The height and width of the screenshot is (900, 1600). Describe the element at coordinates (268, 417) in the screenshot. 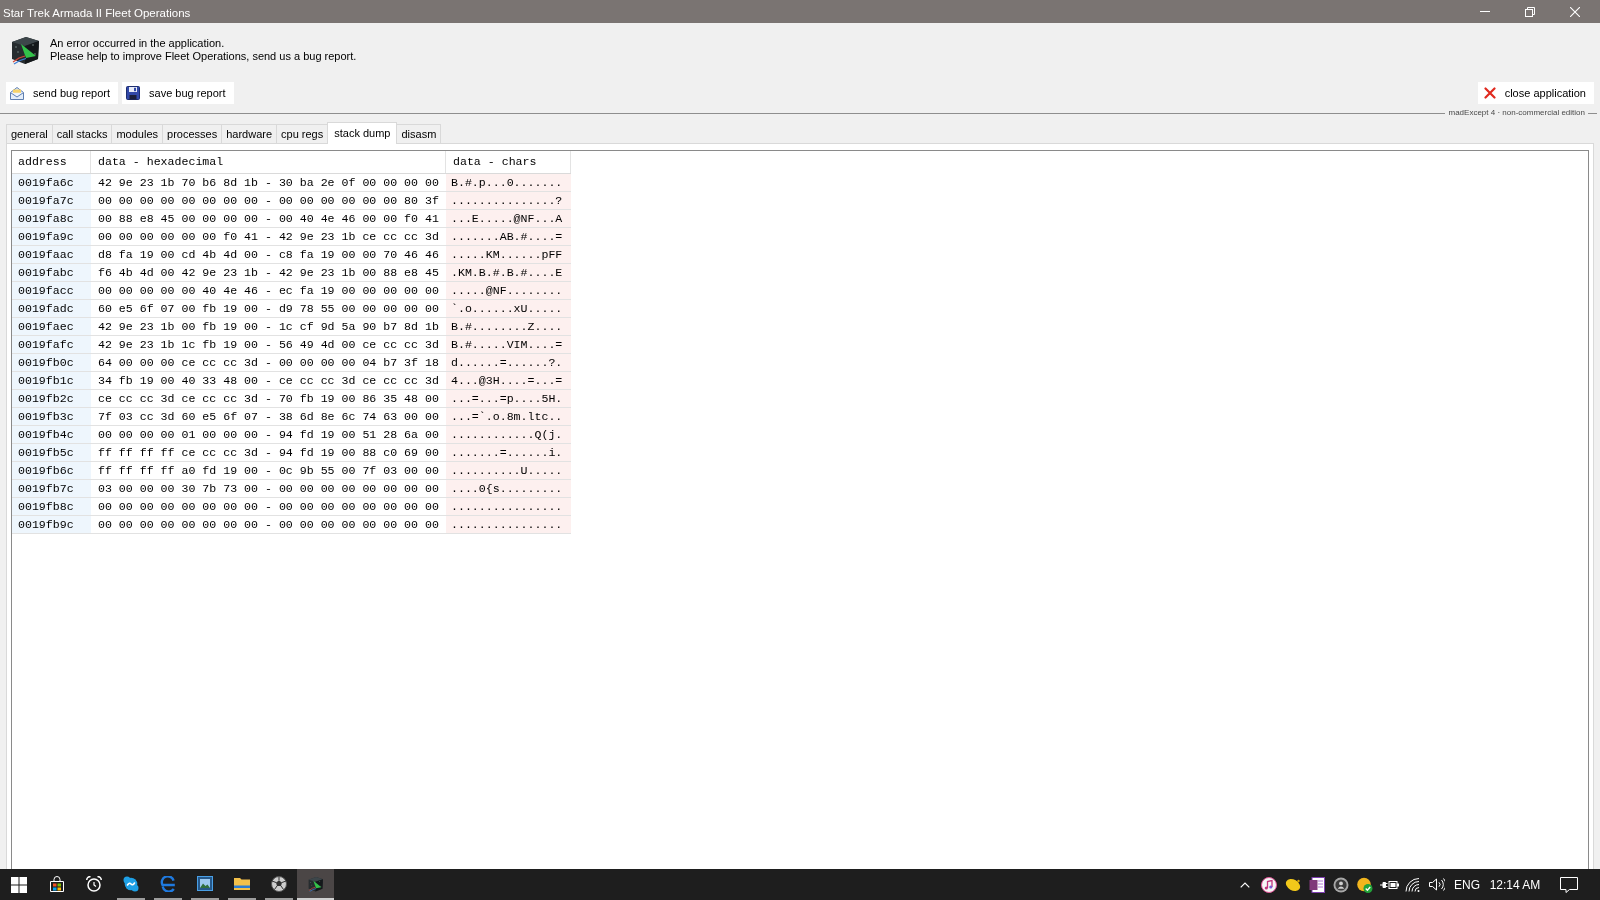

I see `hex-data-cell-text: 7f 03 cc 3d 60 e5 6f 07 - 38 6d 8e 6c 74 63 00 00` at that location.